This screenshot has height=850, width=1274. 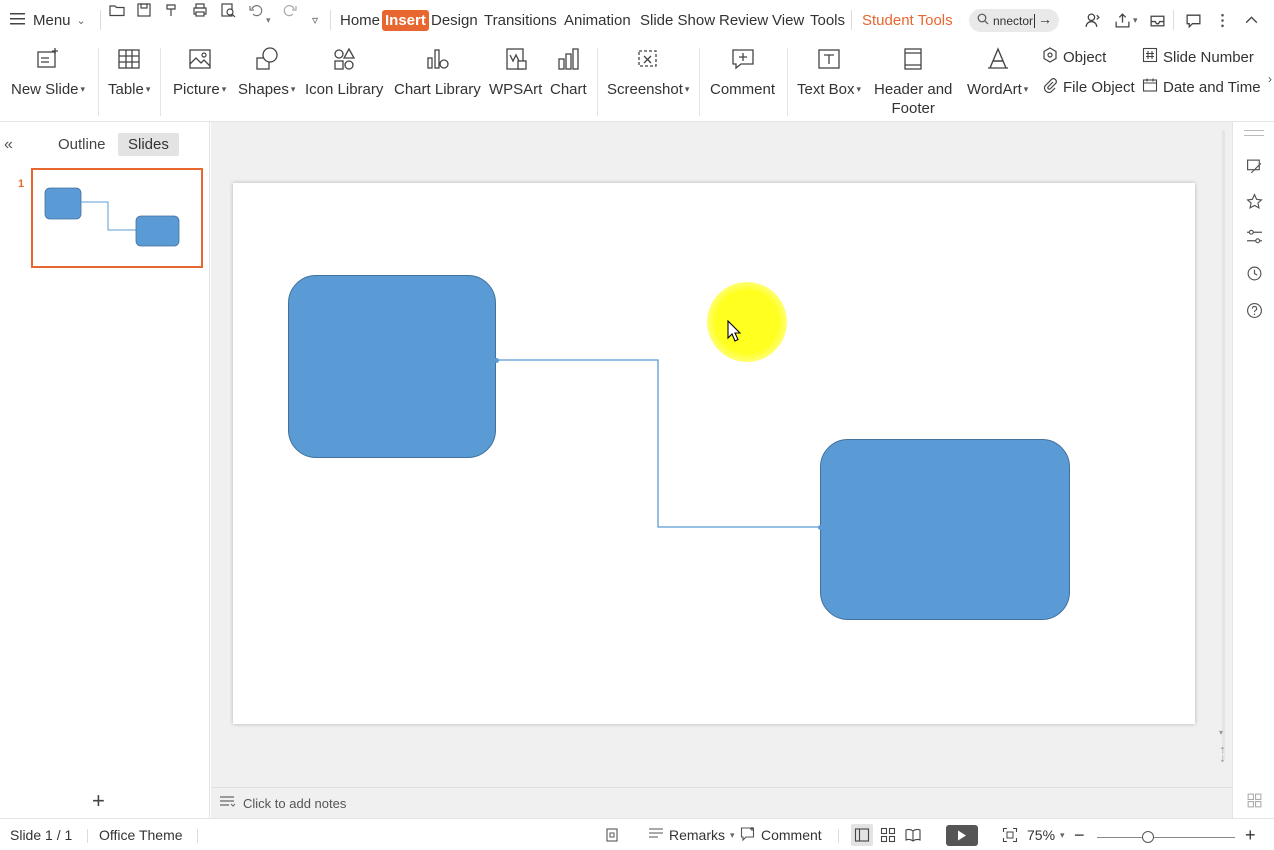 I want to click on history-icon, so click(x=1254, y=273).